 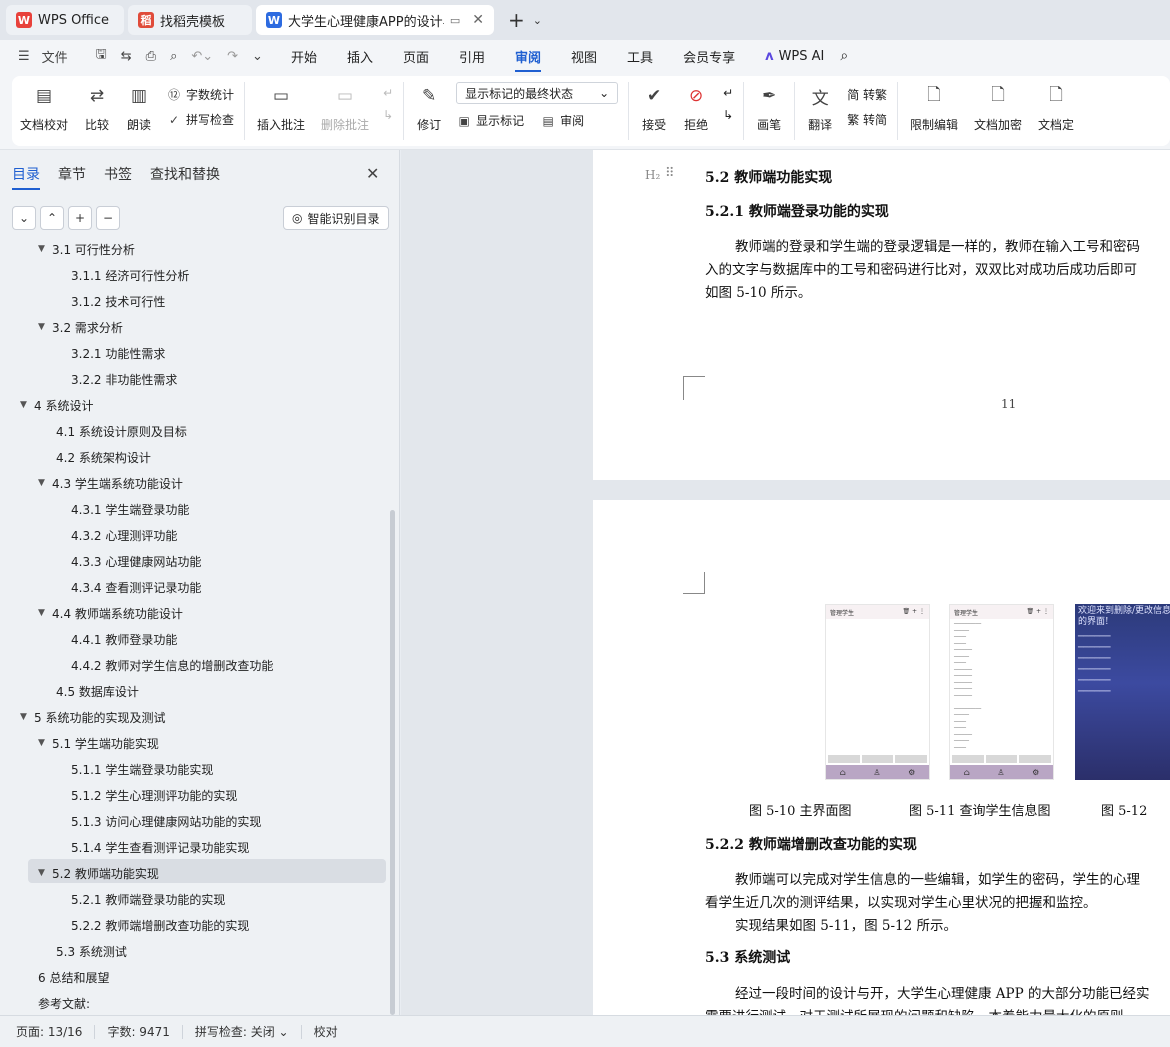 I want to click on tab-wps-office: W WPS Office, so click(x=65, y=20).